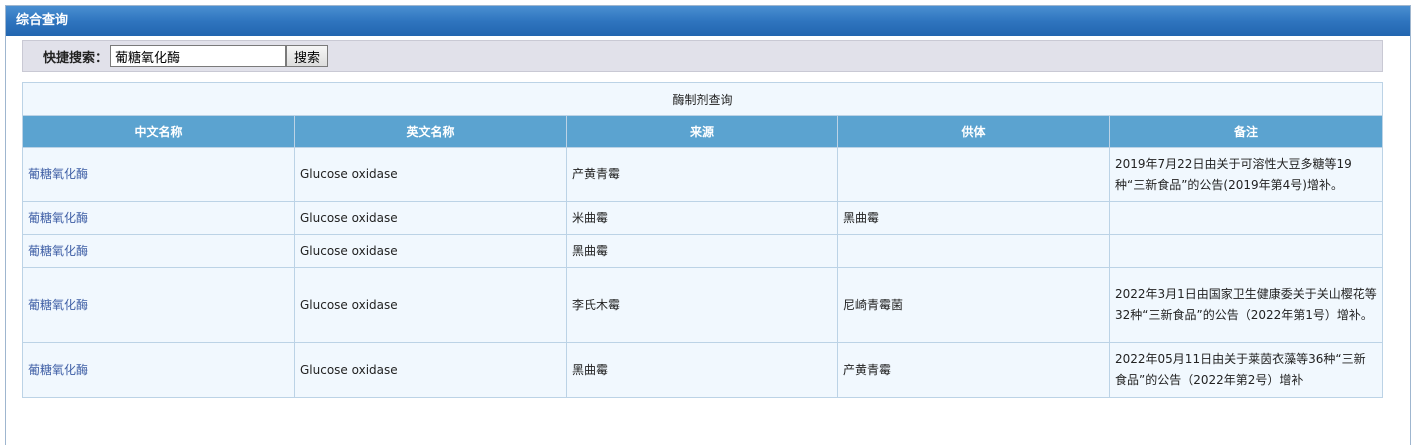 The image size is (1417, 445). What do you see at coordinates (430, 131) in the screenshot?
I see `column-header-name-en: 英文名称` at bounding box center [430, 131].